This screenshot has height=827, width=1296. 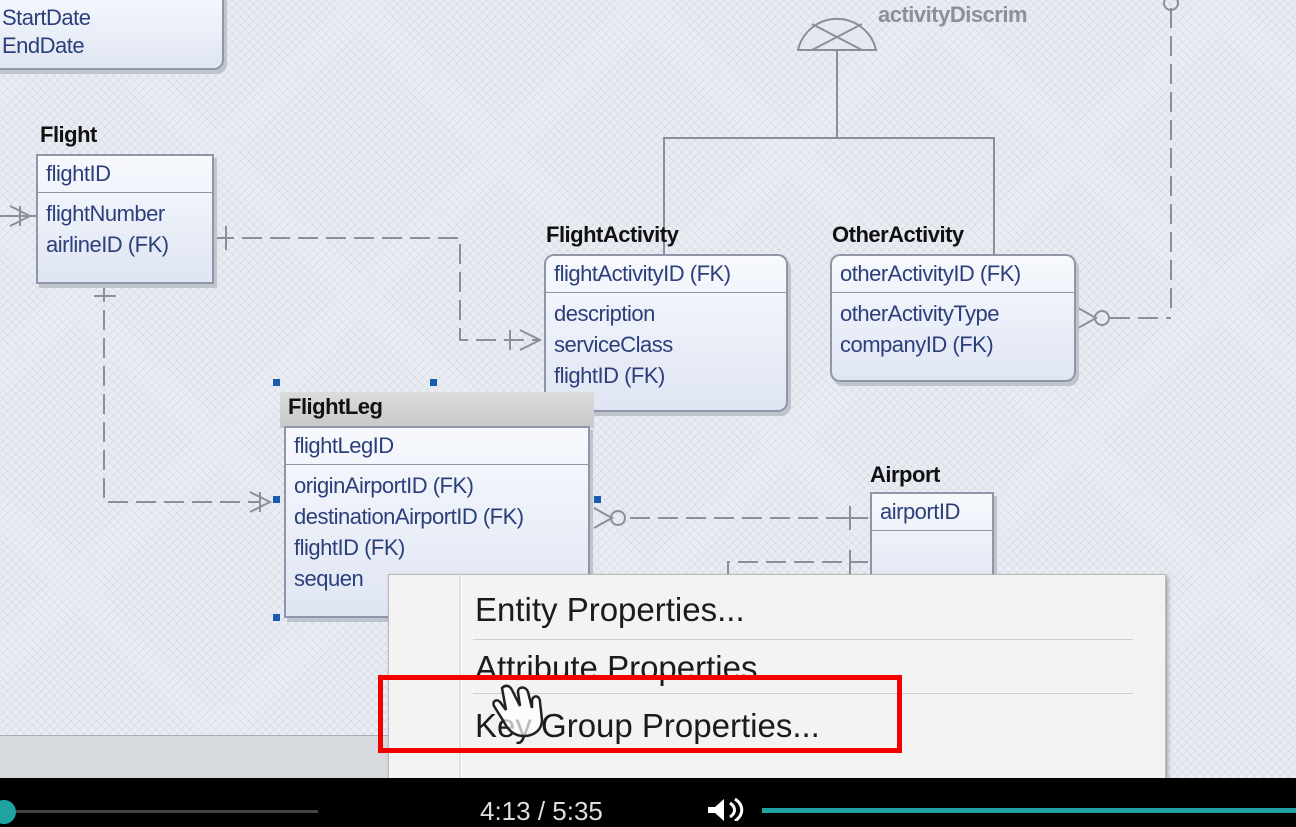 What do you see at coordinates (953, 14) in the screenshot?
I see `discriminator-label: activityDiscrim` at bounding box center [953, 14].